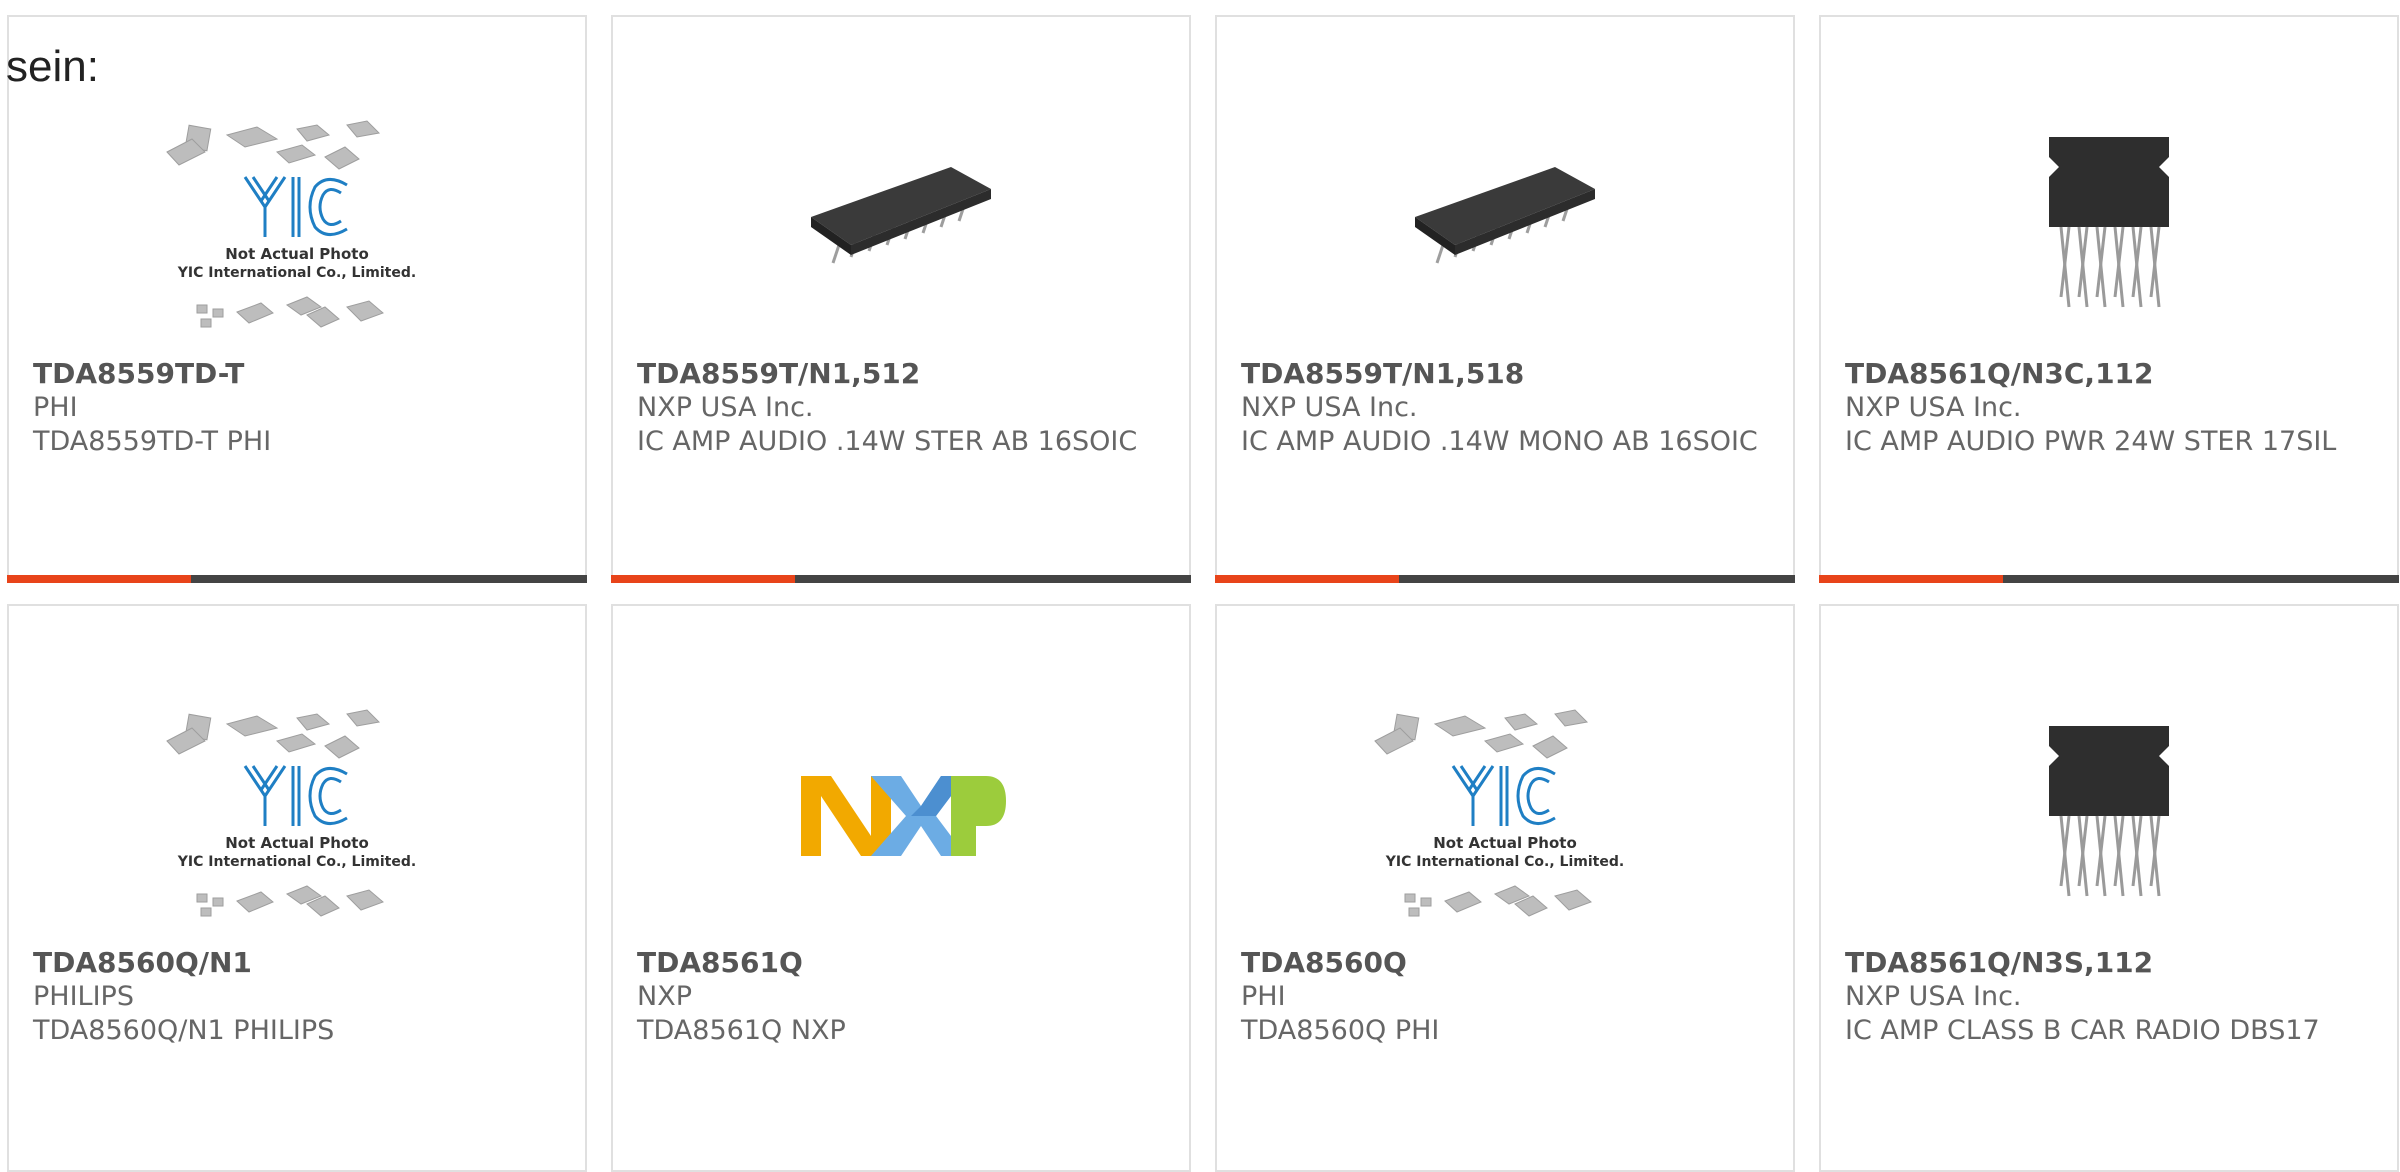 This screenshot has width=2400, height=1172. I want to click on part-number: TDA8560Q, so click(1505, 963).